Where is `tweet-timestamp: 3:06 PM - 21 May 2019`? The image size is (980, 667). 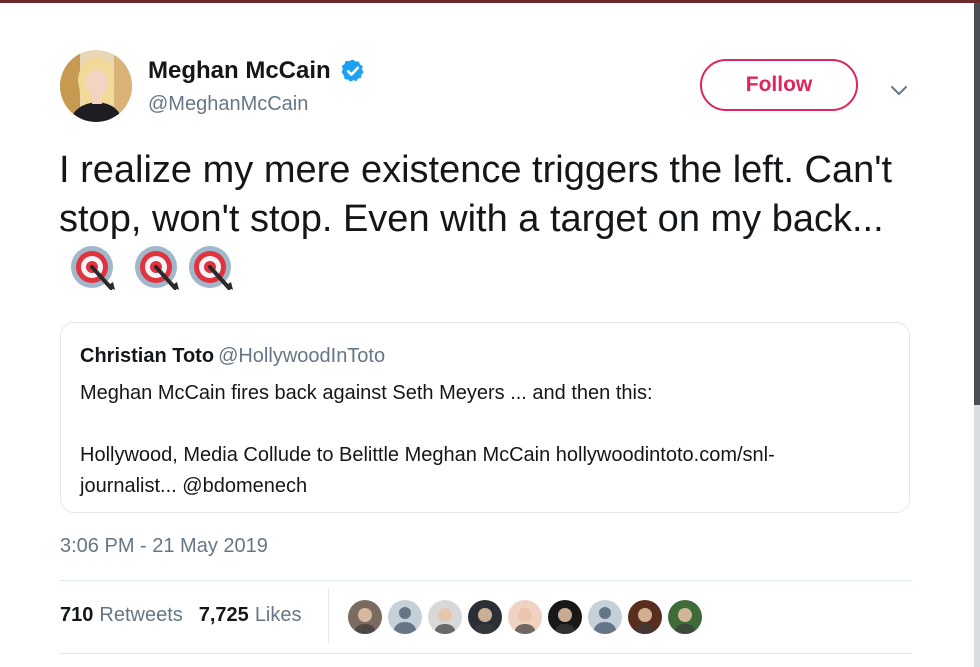 tweet-timestamp: 3:06 PM - 21 May 2019 is located at coordinates (164, 546).